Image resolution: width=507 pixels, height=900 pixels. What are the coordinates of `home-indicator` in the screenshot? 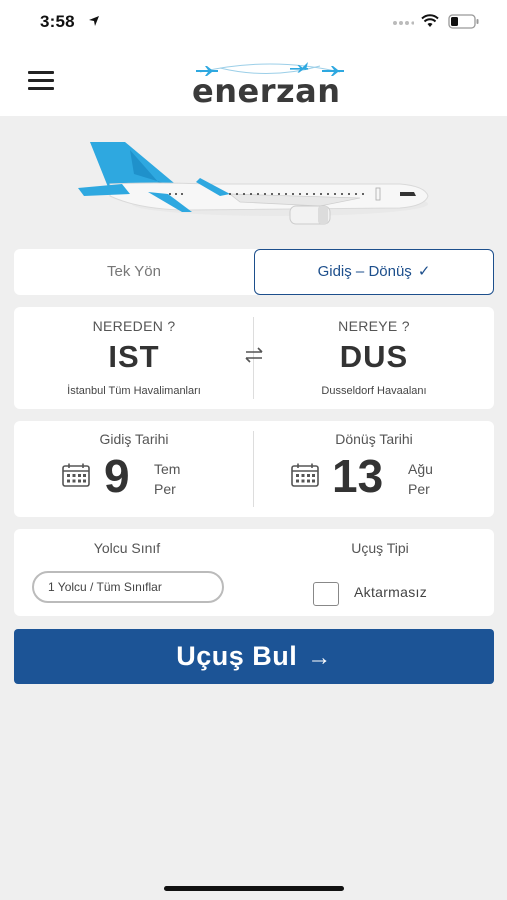 It's located at (254, 888).